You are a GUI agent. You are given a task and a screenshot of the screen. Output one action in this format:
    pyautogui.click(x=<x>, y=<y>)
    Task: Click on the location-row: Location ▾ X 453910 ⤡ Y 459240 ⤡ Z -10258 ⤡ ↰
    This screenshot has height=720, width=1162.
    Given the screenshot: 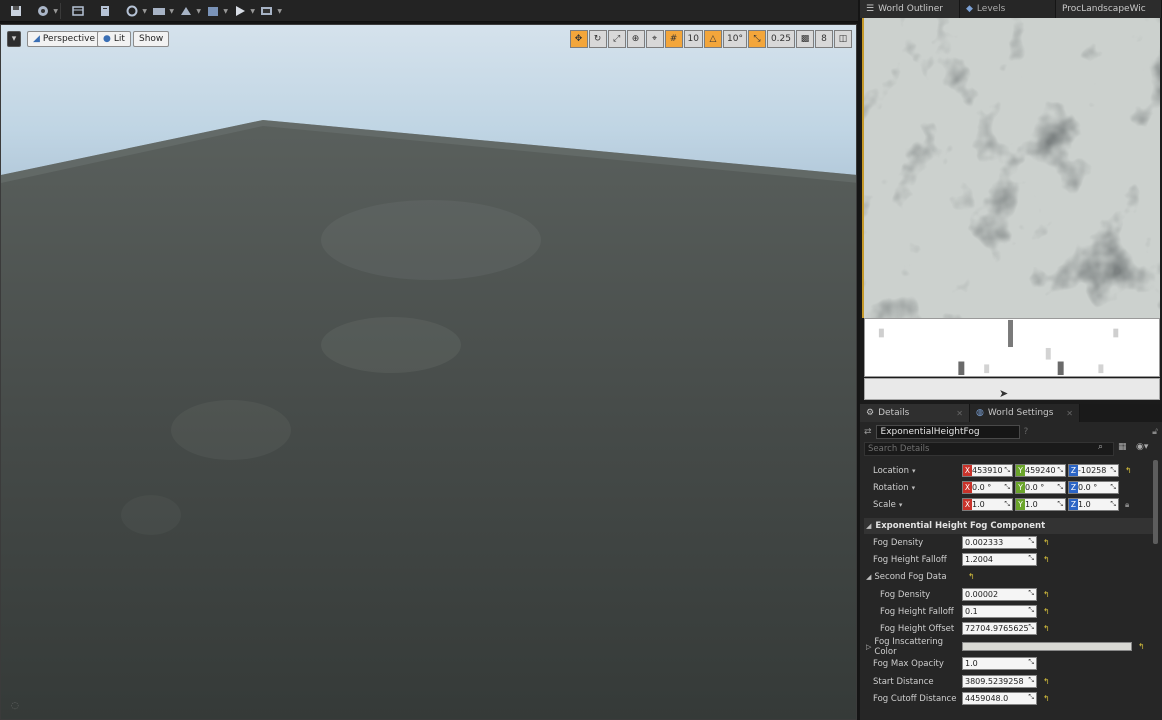 What is the action you would take?
    pyautogui.click(x=1008, y=470)
    